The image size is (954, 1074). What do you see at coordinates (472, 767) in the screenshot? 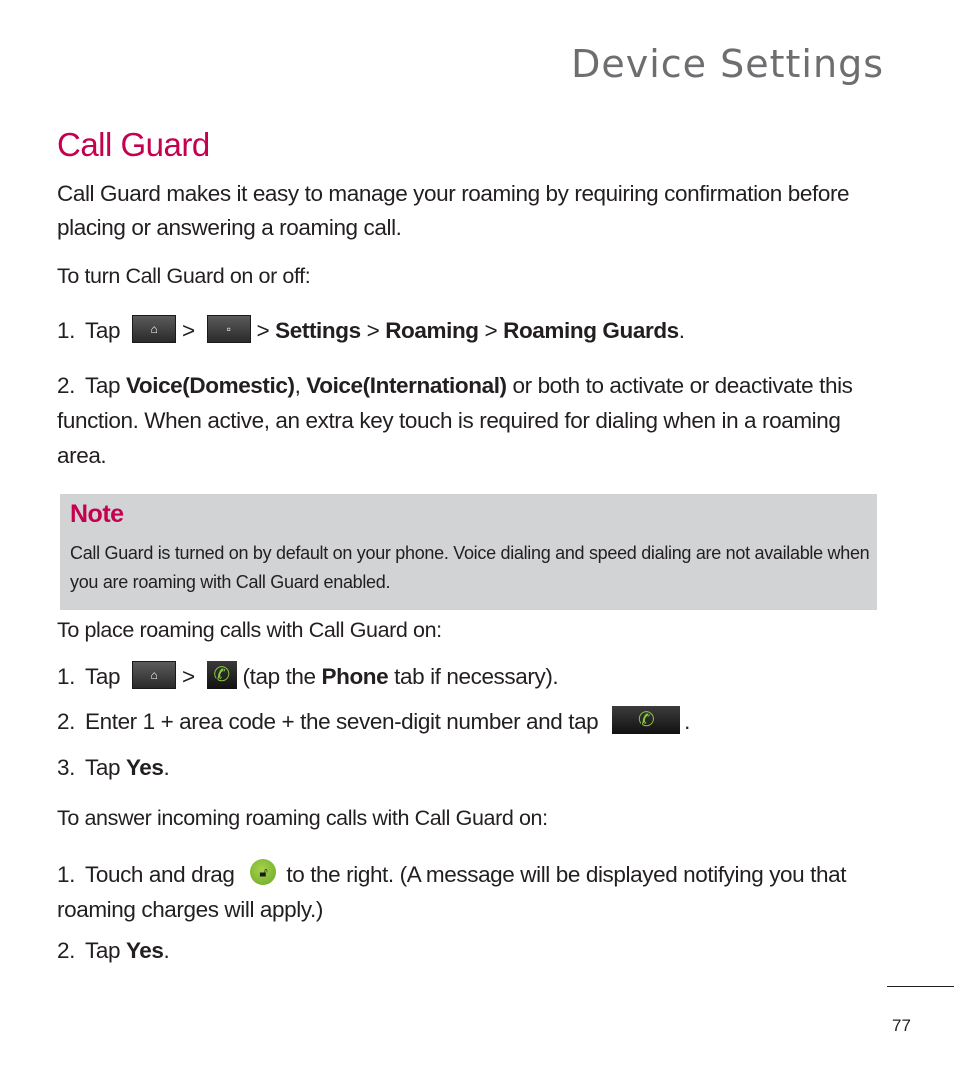
I see `place-step-3: 3. Tap Yes.` at bounding box center [472, 767].